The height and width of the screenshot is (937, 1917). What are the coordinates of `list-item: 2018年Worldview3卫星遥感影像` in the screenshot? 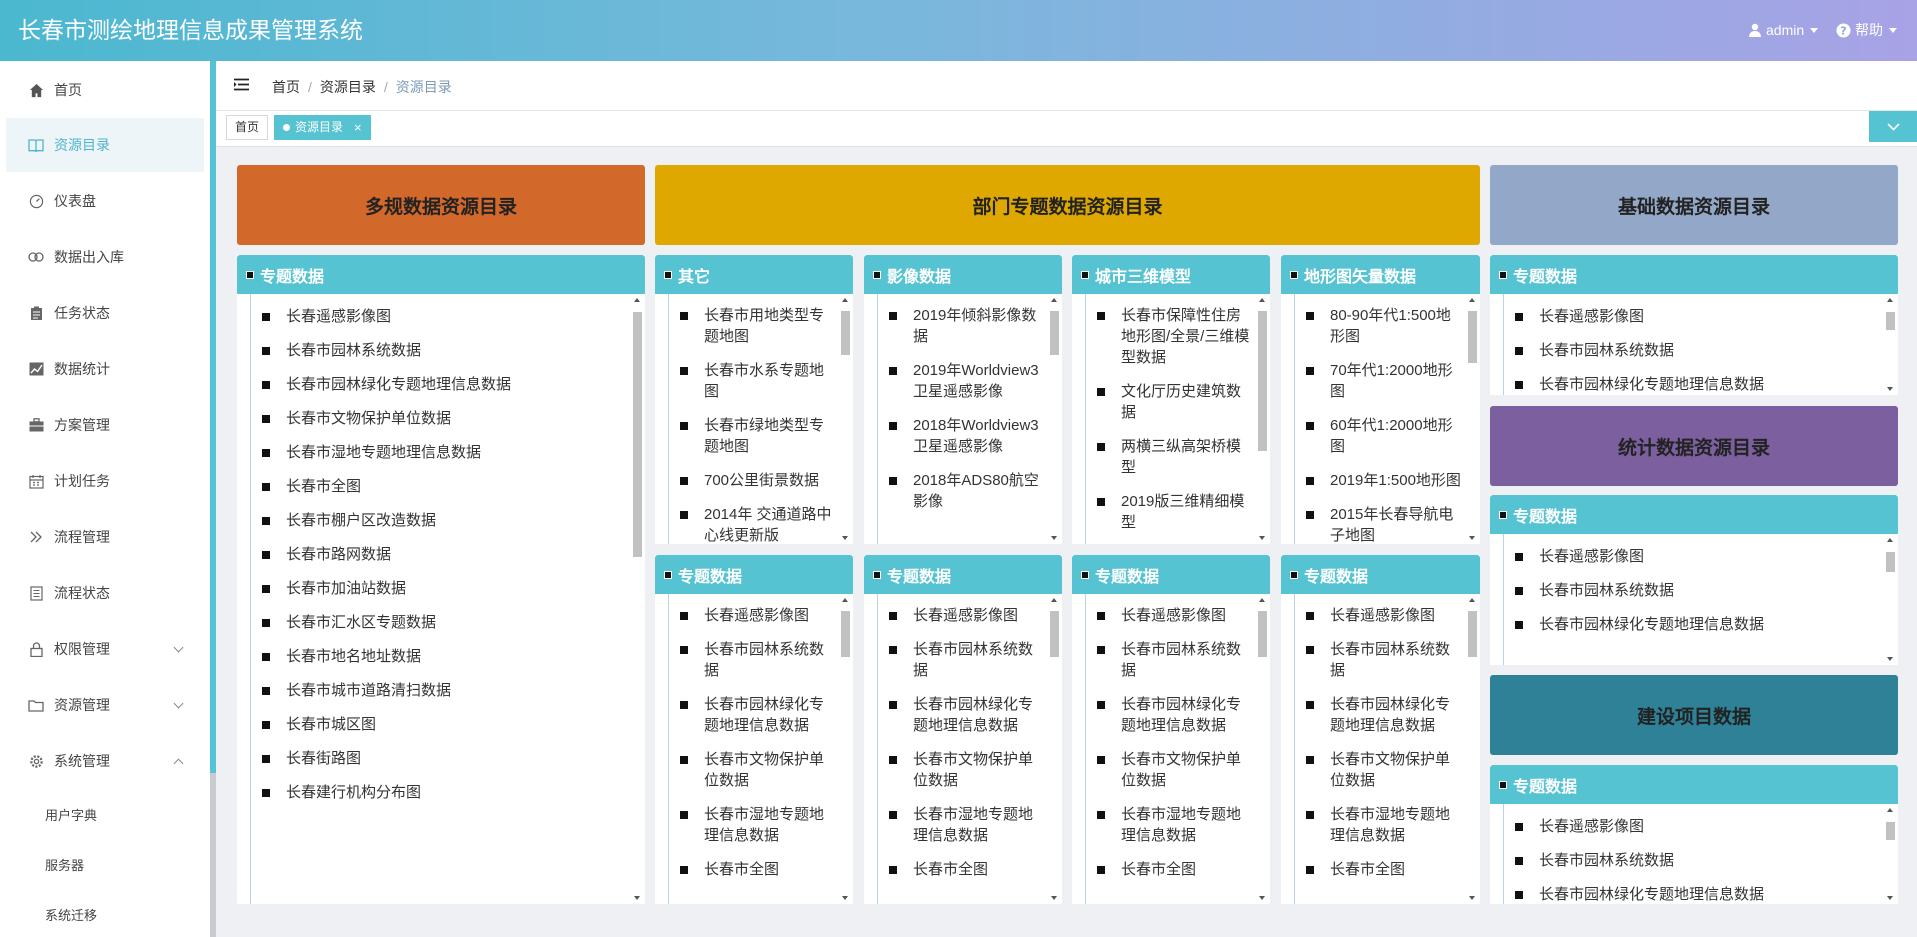 It's located at (955, 436).